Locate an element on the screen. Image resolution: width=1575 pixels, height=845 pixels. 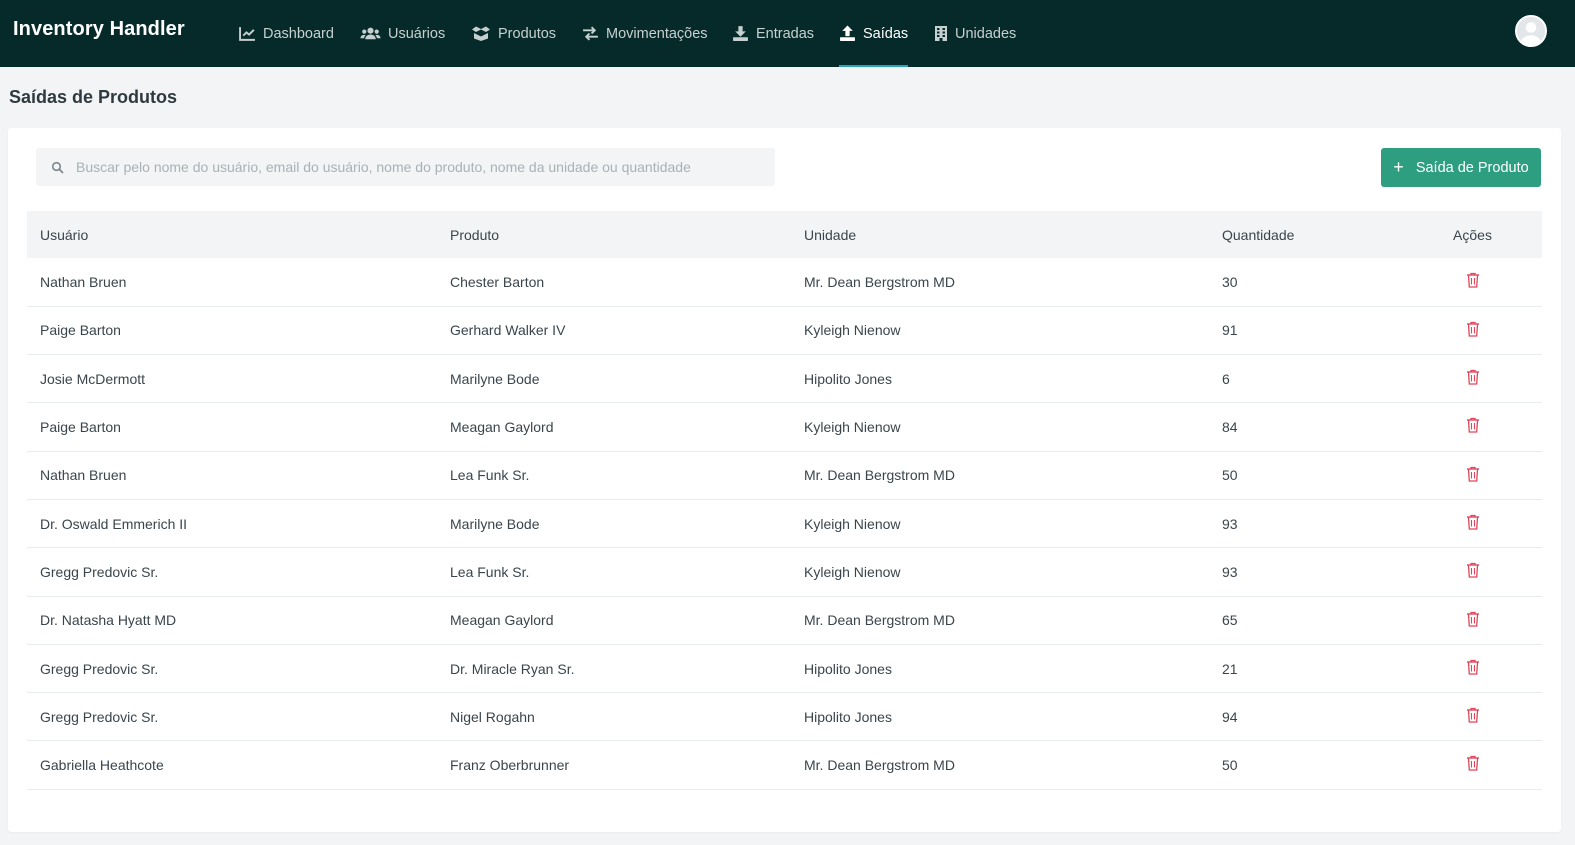
cell-usuario: Gregg Predovic Sr. is located at coordinates (99, 716).